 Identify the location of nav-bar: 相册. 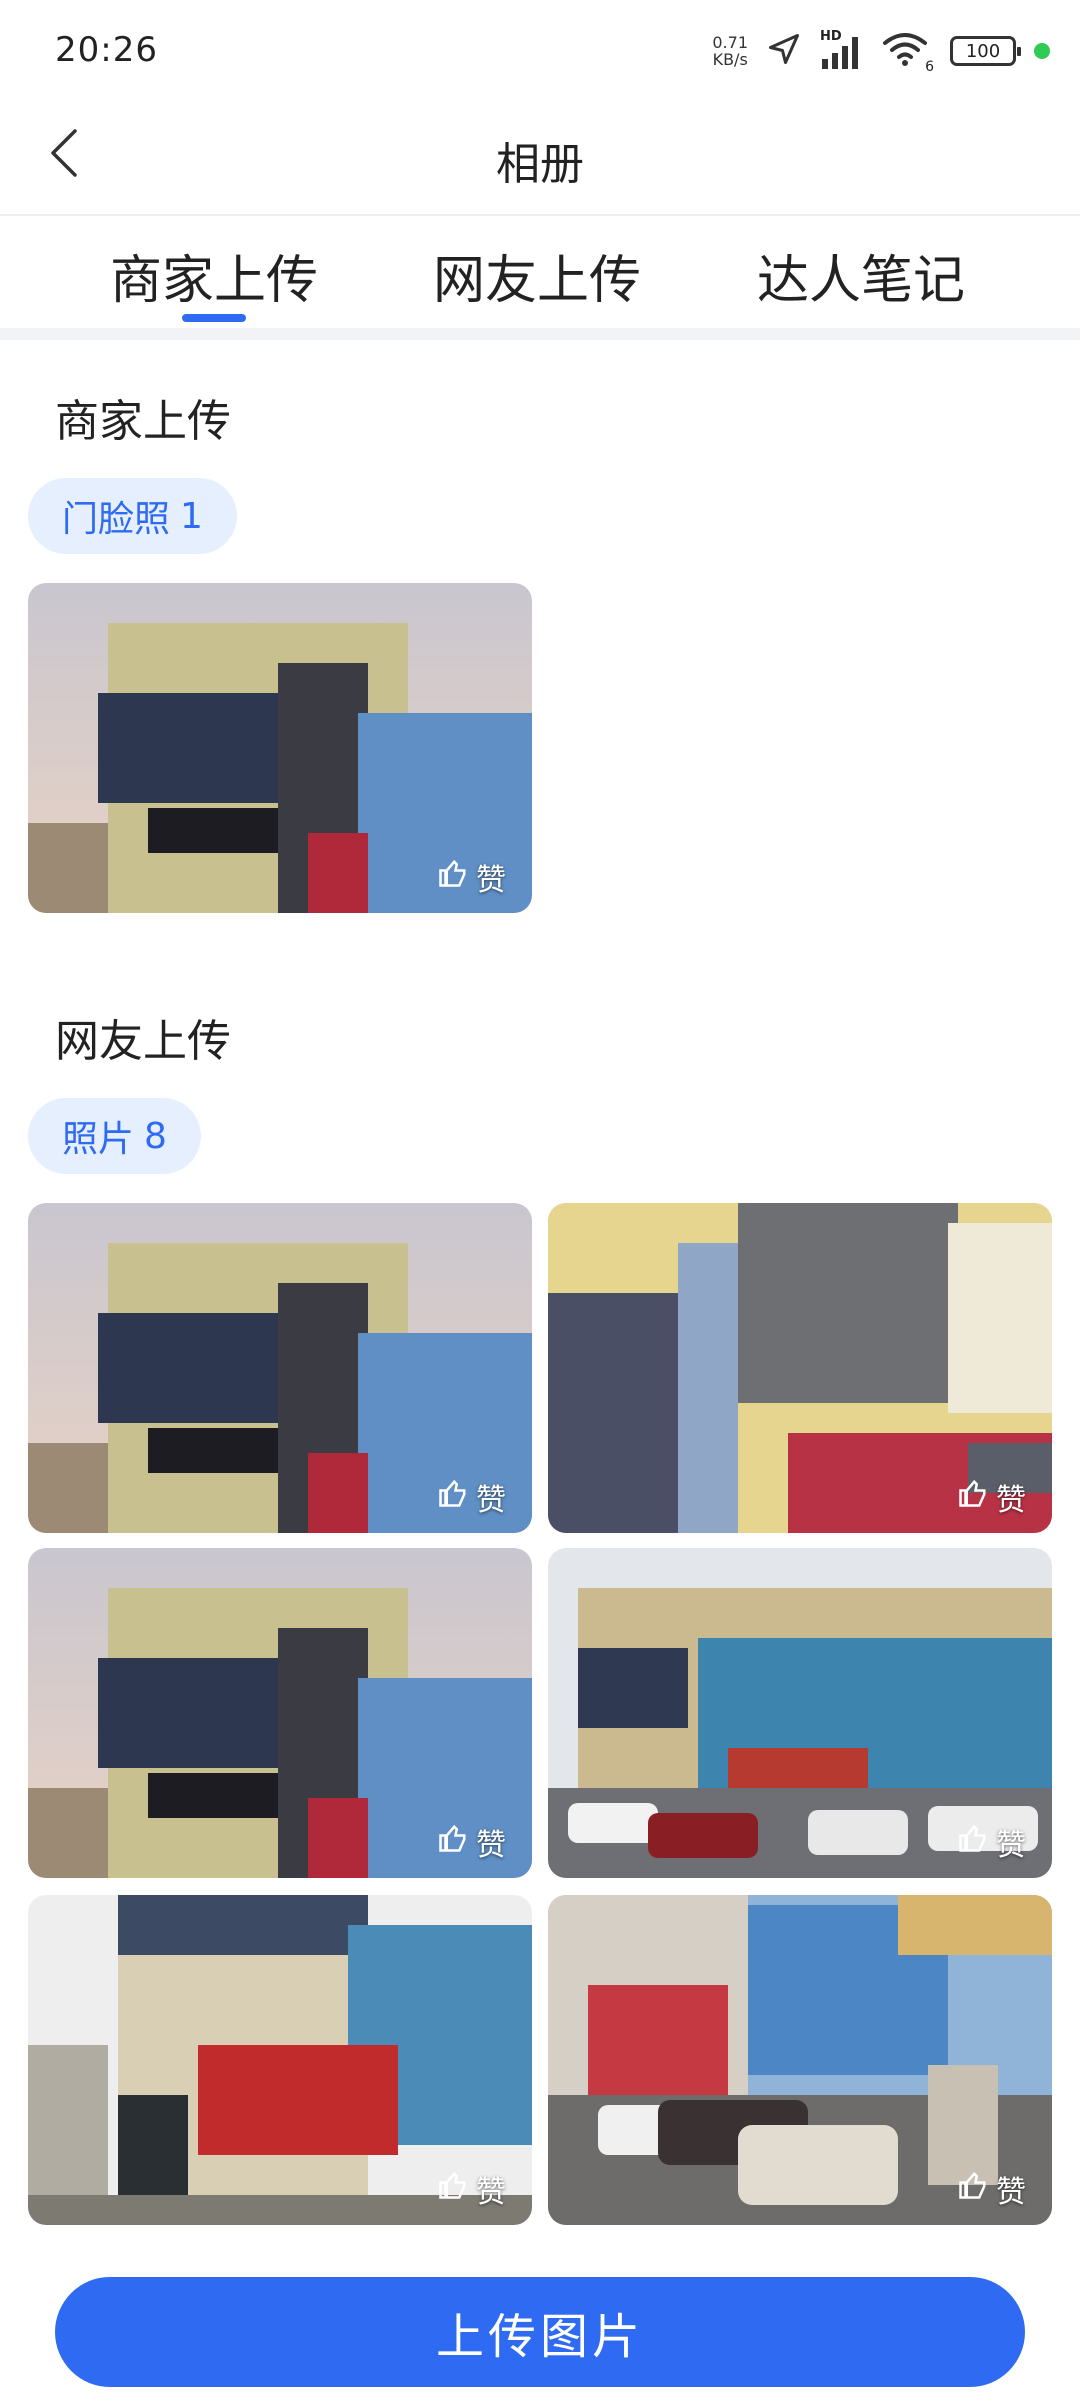
(540, 158).